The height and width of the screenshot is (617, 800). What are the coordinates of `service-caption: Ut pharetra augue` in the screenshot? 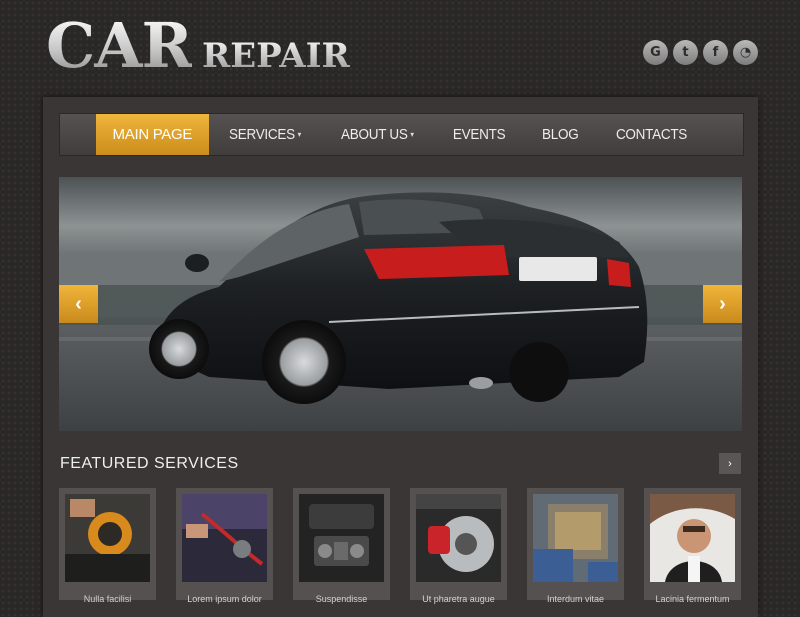 It's located at (458, 599).